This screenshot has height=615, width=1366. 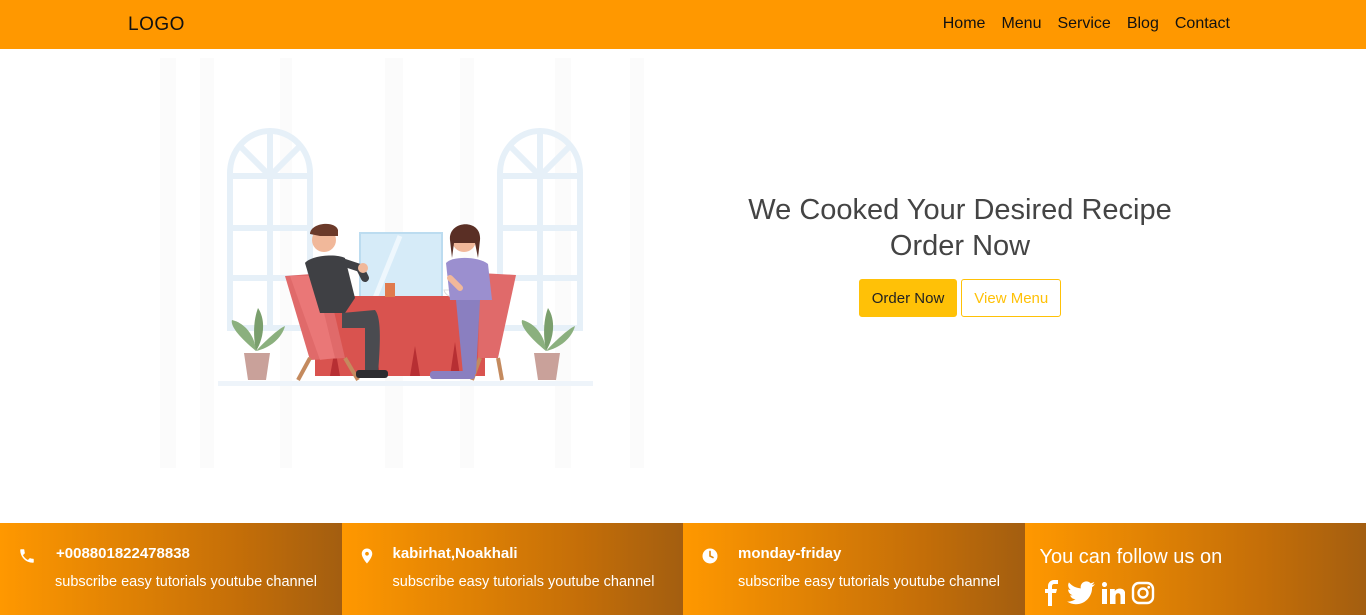 What do you see at coordinates (683, 24) in the screenshot?
I see `navbar: LOGO Home Menu Service Blog Contact` at bounding box center [683, 24].